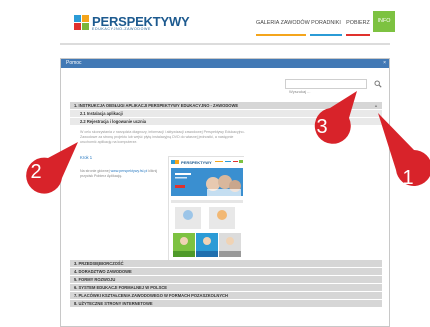 The image size is (430, 327). What do you see at coordinates (384, 21) in the screenshot?
I see `nav-info: INFO` at bounding box center [384, 21].